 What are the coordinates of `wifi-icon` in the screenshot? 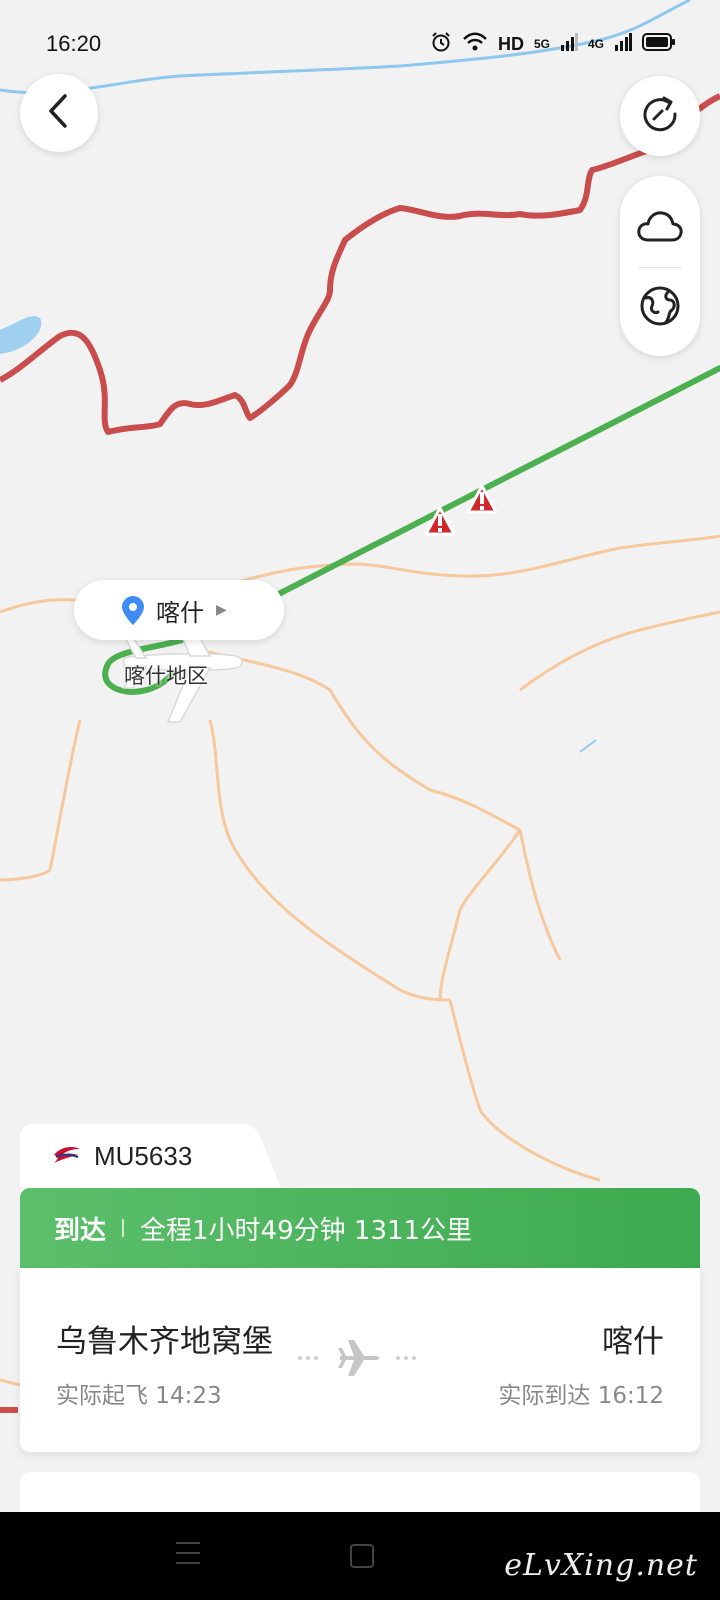 It's located at (475, 44).